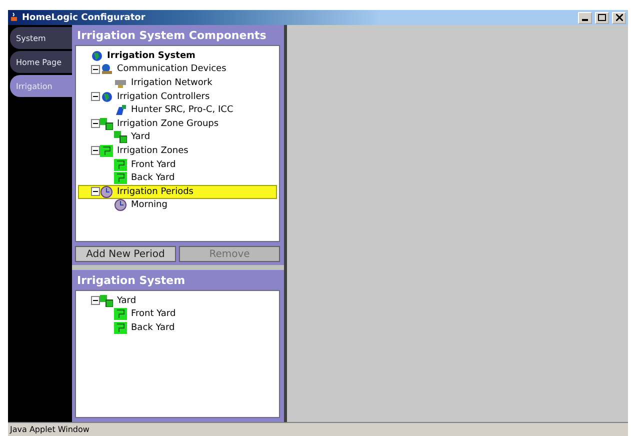  Describe the element at coordinates (106, 69) in the screenshot. I see `computer-icon` at that location.